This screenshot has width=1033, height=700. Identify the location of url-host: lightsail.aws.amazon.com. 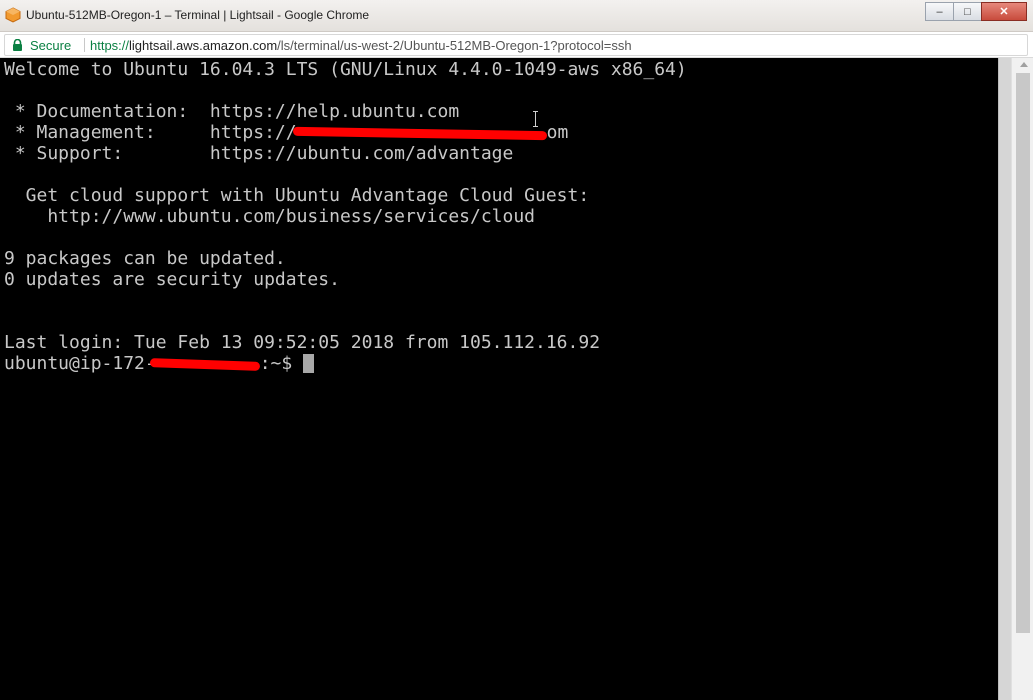
(203, 45).